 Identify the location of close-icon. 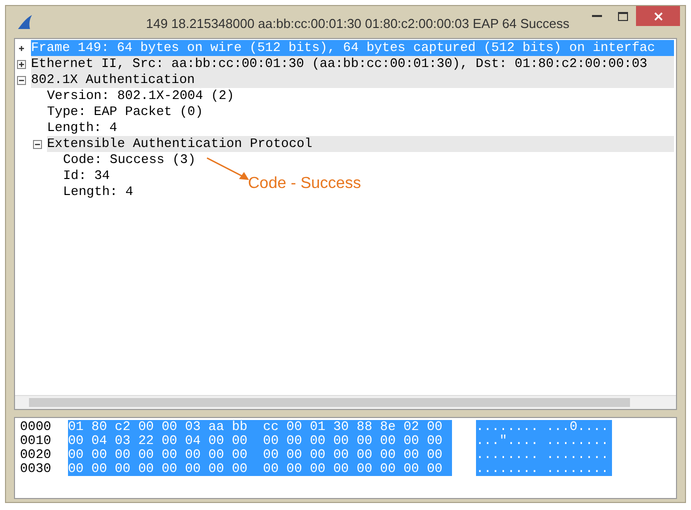
(658, 16).